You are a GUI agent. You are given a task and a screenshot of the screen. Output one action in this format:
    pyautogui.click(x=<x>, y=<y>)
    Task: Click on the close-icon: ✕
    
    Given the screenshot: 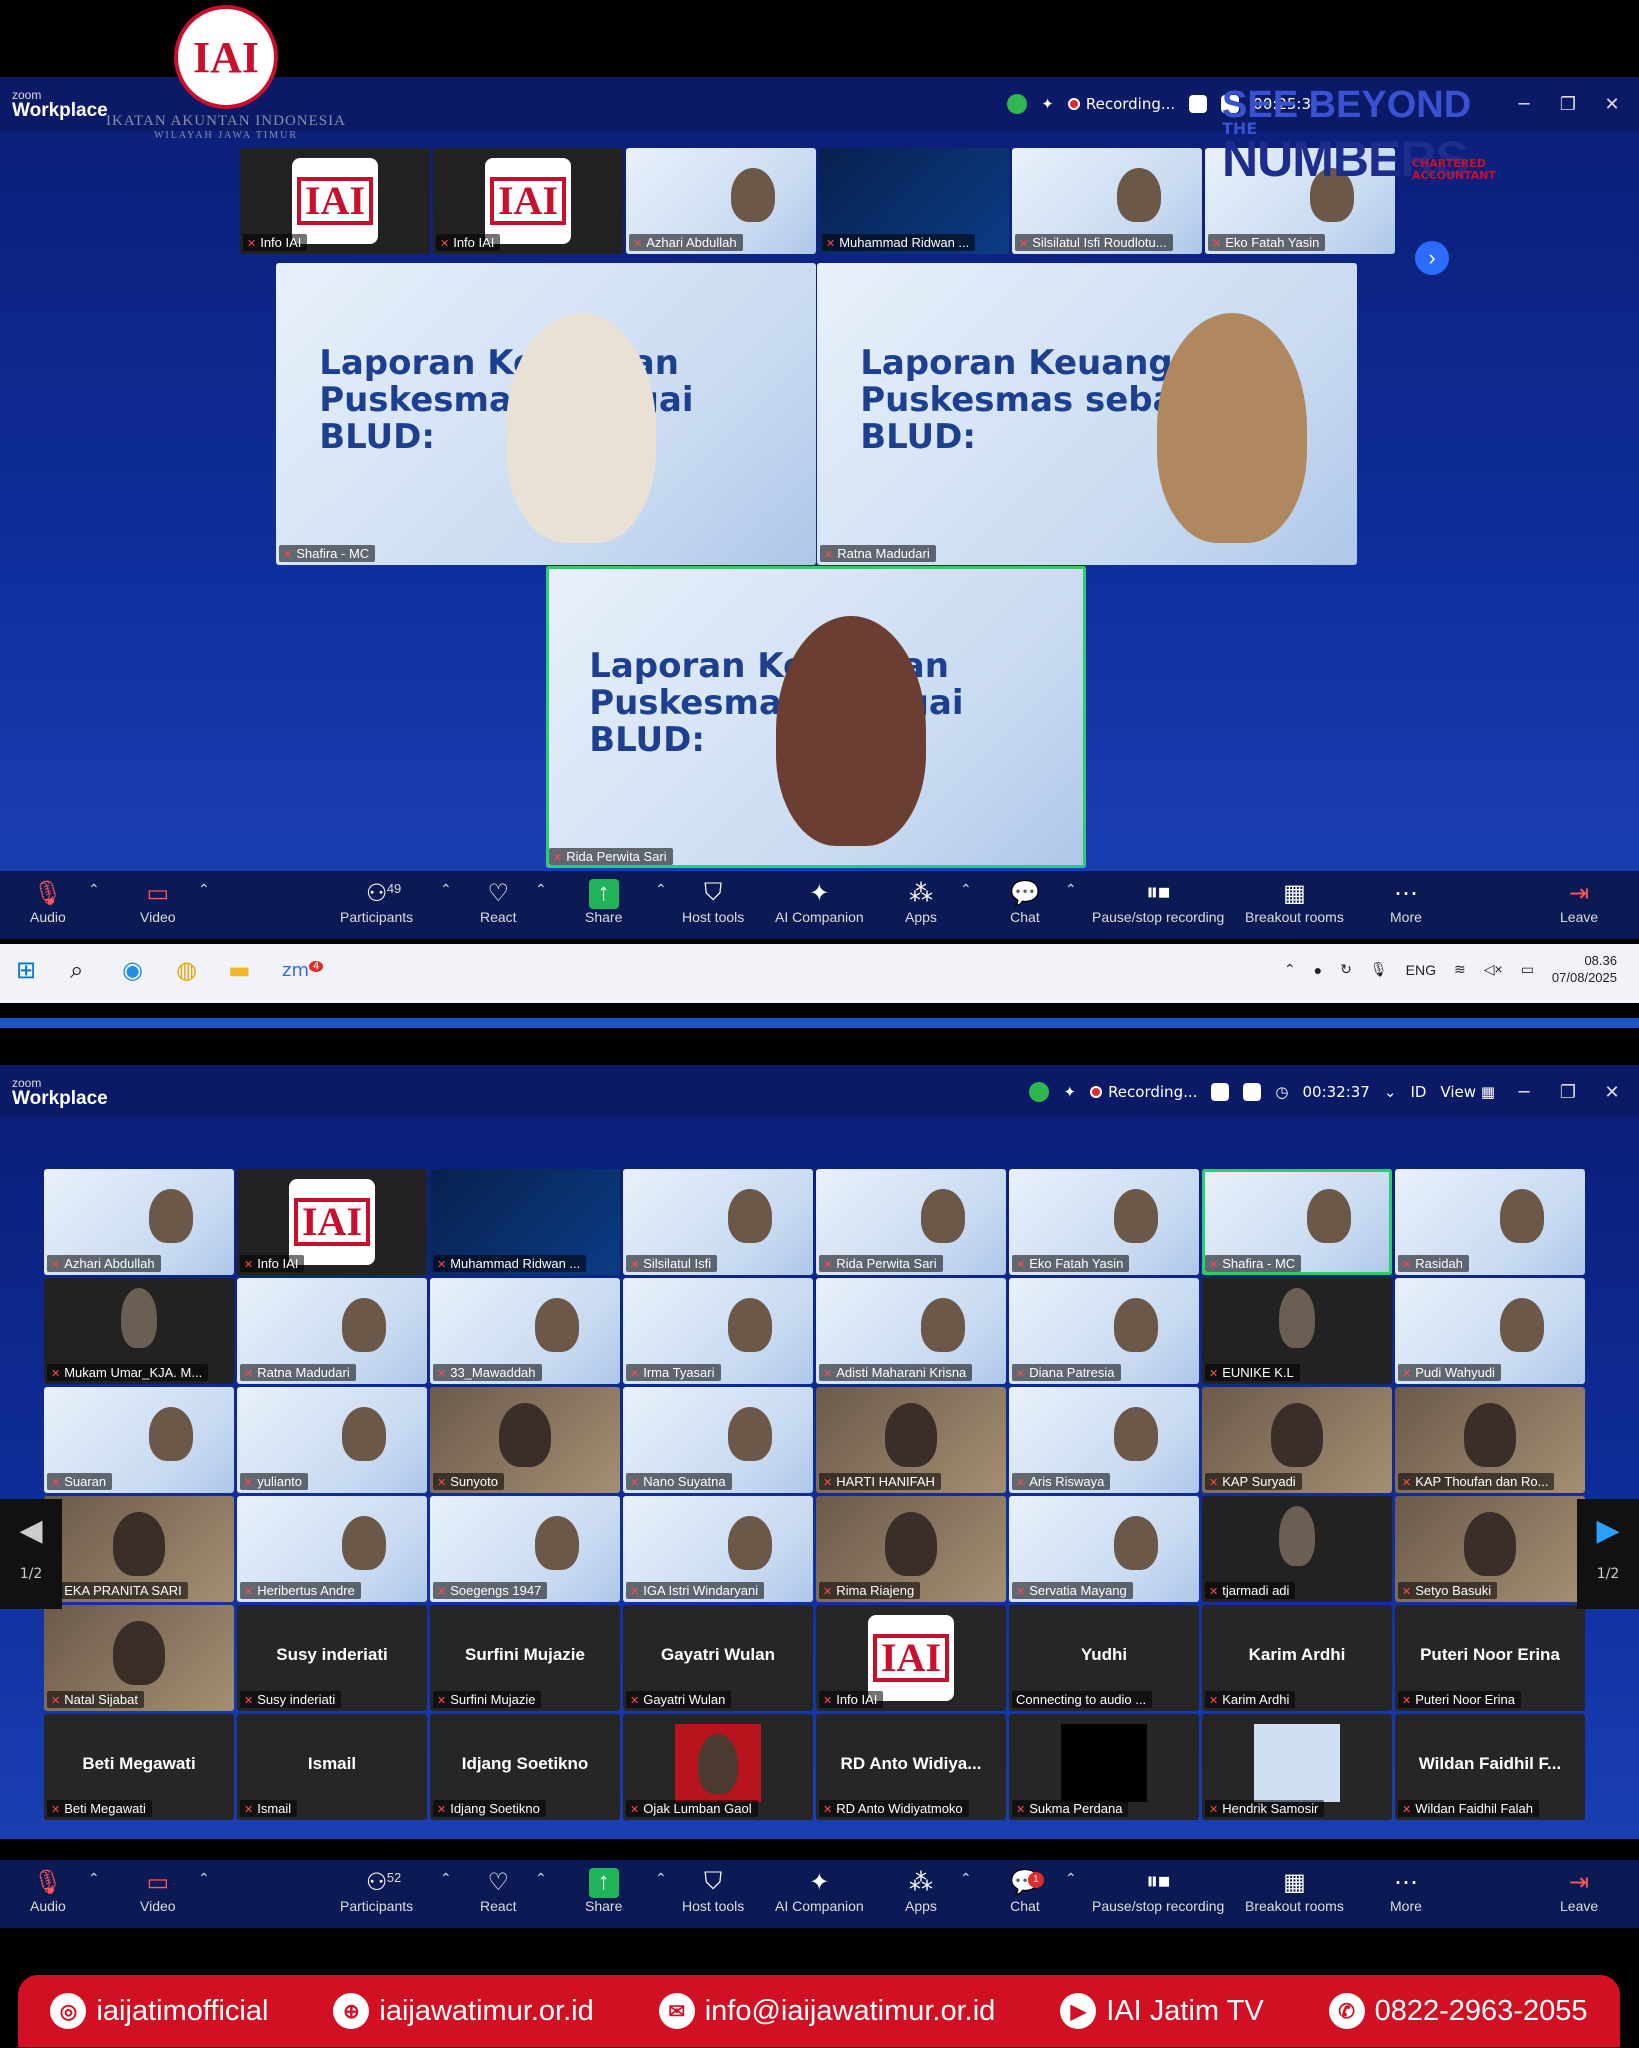 What is the action you would take?
    pyautogui.click(x=1612, y=104)
    